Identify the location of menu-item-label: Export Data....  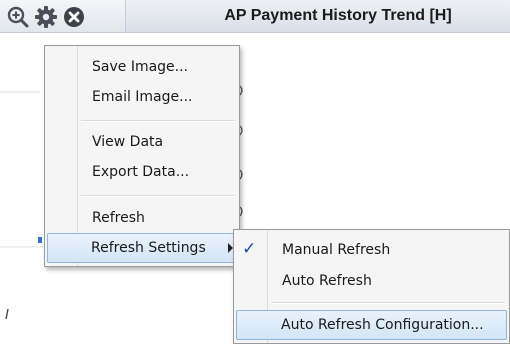
(141, 172).